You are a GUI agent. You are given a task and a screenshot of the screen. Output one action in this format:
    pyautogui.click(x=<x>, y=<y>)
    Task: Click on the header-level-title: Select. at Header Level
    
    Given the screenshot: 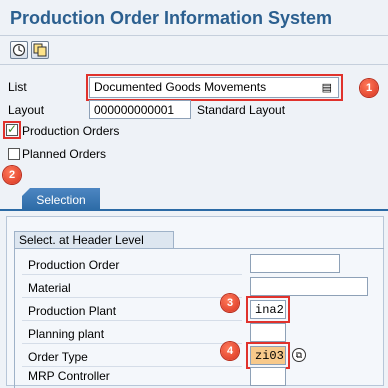 What is the action you would take?
    pyautogui.click(x=94, y=239)
    